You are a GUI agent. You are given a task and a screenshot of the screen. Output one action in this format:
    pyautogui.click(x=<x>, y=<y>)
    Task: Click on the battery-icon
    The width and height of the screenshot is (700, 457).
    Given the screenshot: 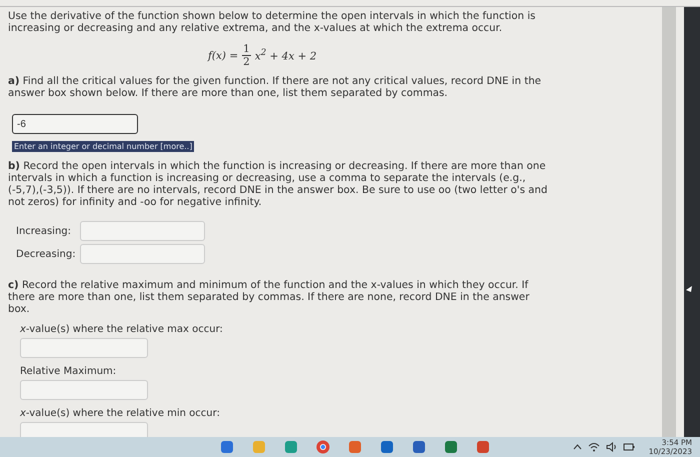 What is the action you would take?
    pyautogui.click(x=628, y=447)
    